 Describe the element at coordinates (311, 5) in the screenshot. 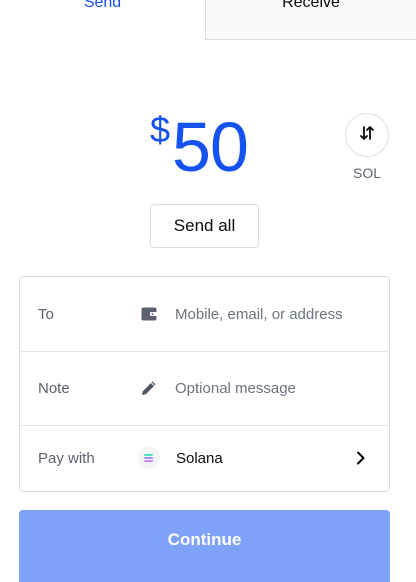

I see `tab-receive-label: Receive` at that location.